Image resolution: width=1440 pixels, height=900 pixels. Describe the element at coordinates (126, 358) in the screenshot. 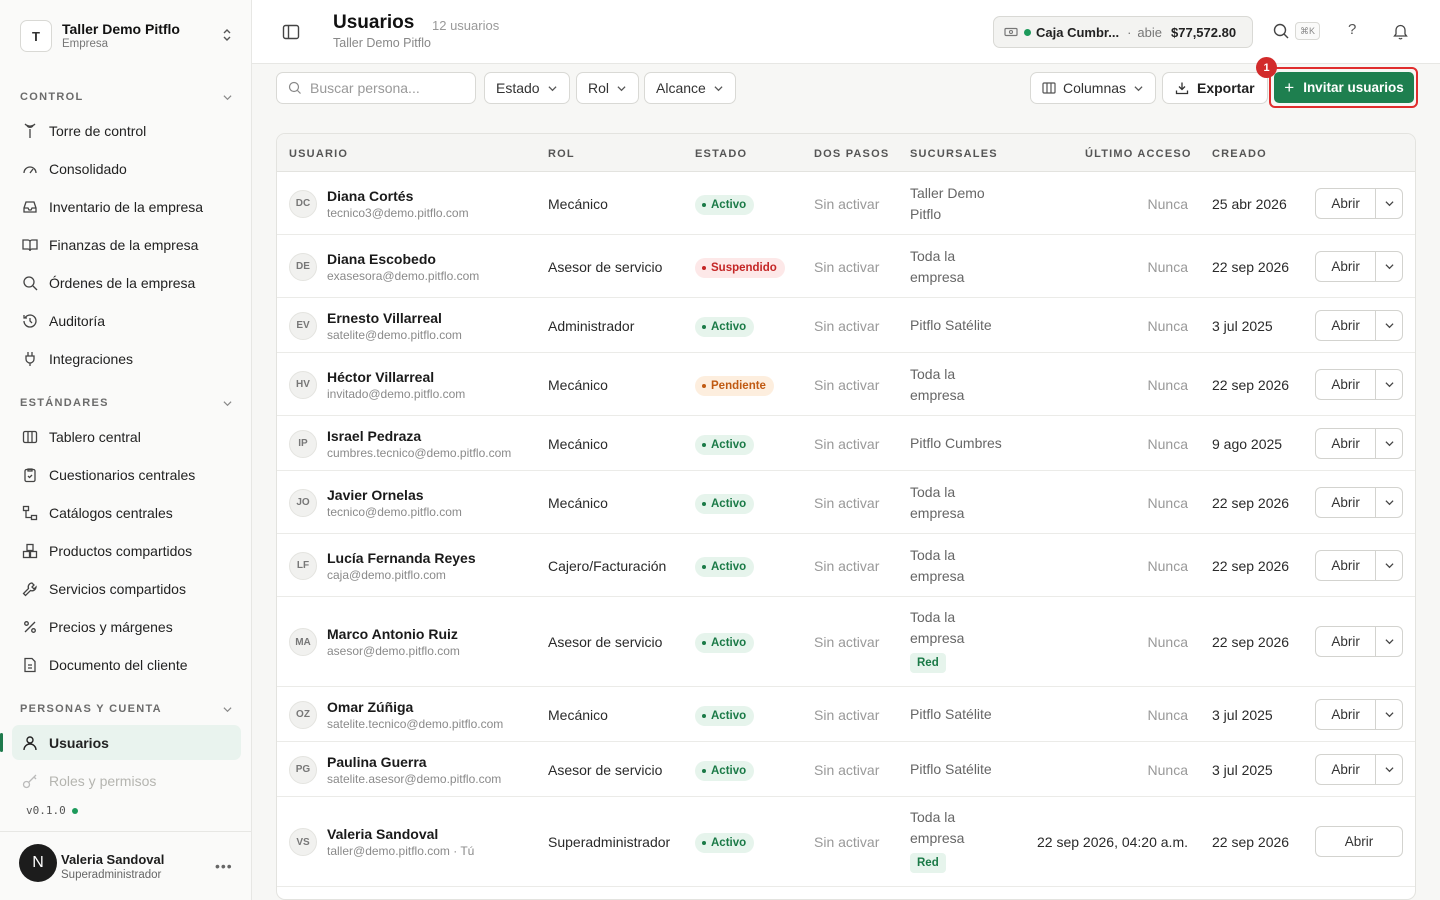

I see `sidebar-item-integraciones: Integraciones` at that location.